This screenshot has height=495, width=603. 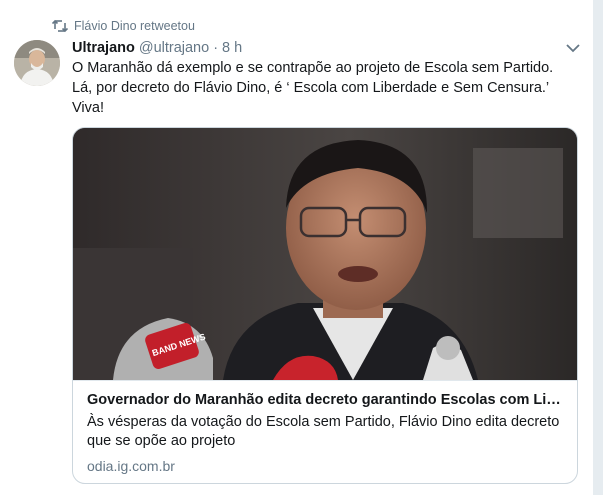 I want to click on tweet-timestamp: 8 h, so click(x=232, y=48).